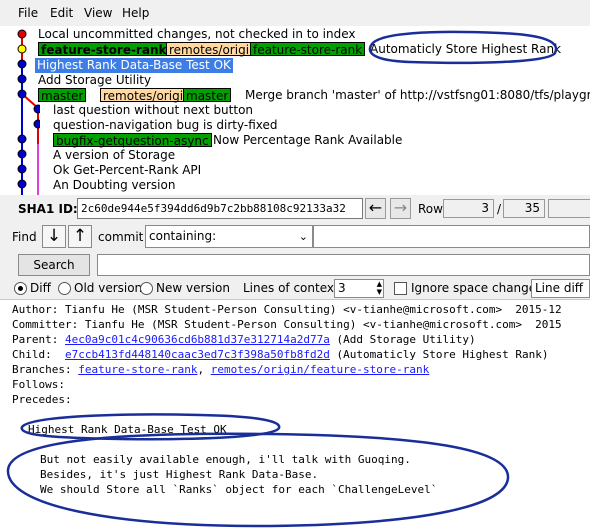  What do you see at coordinates (40, 288) in the screenshot?
I see `diff-radio-label: Diff` at bounding box center [40, 288].